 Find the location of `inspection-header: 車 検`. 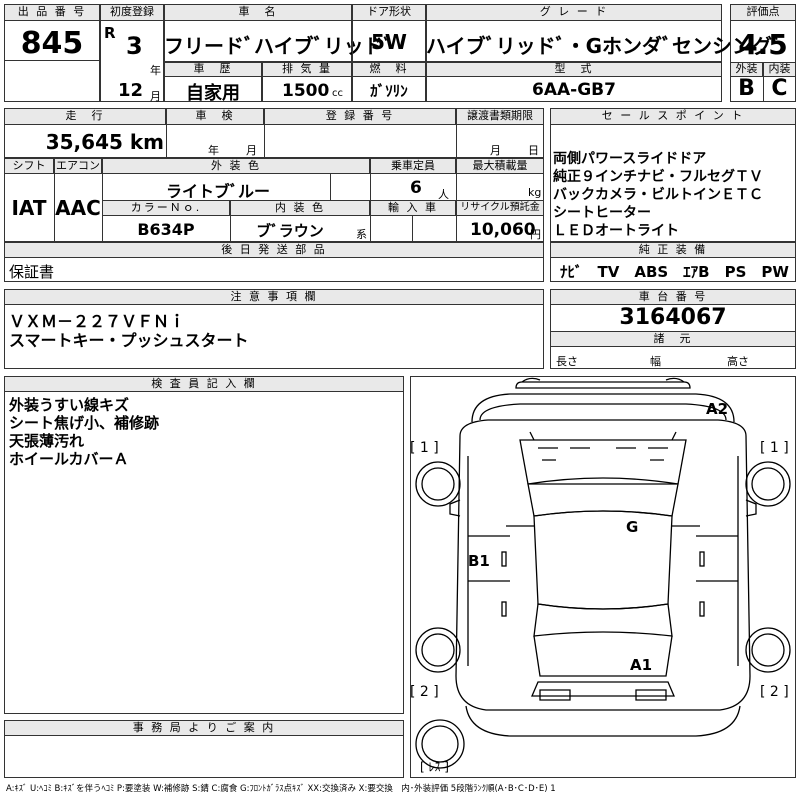

inspection-header: 車 検 is located at coordinates (215, 116).